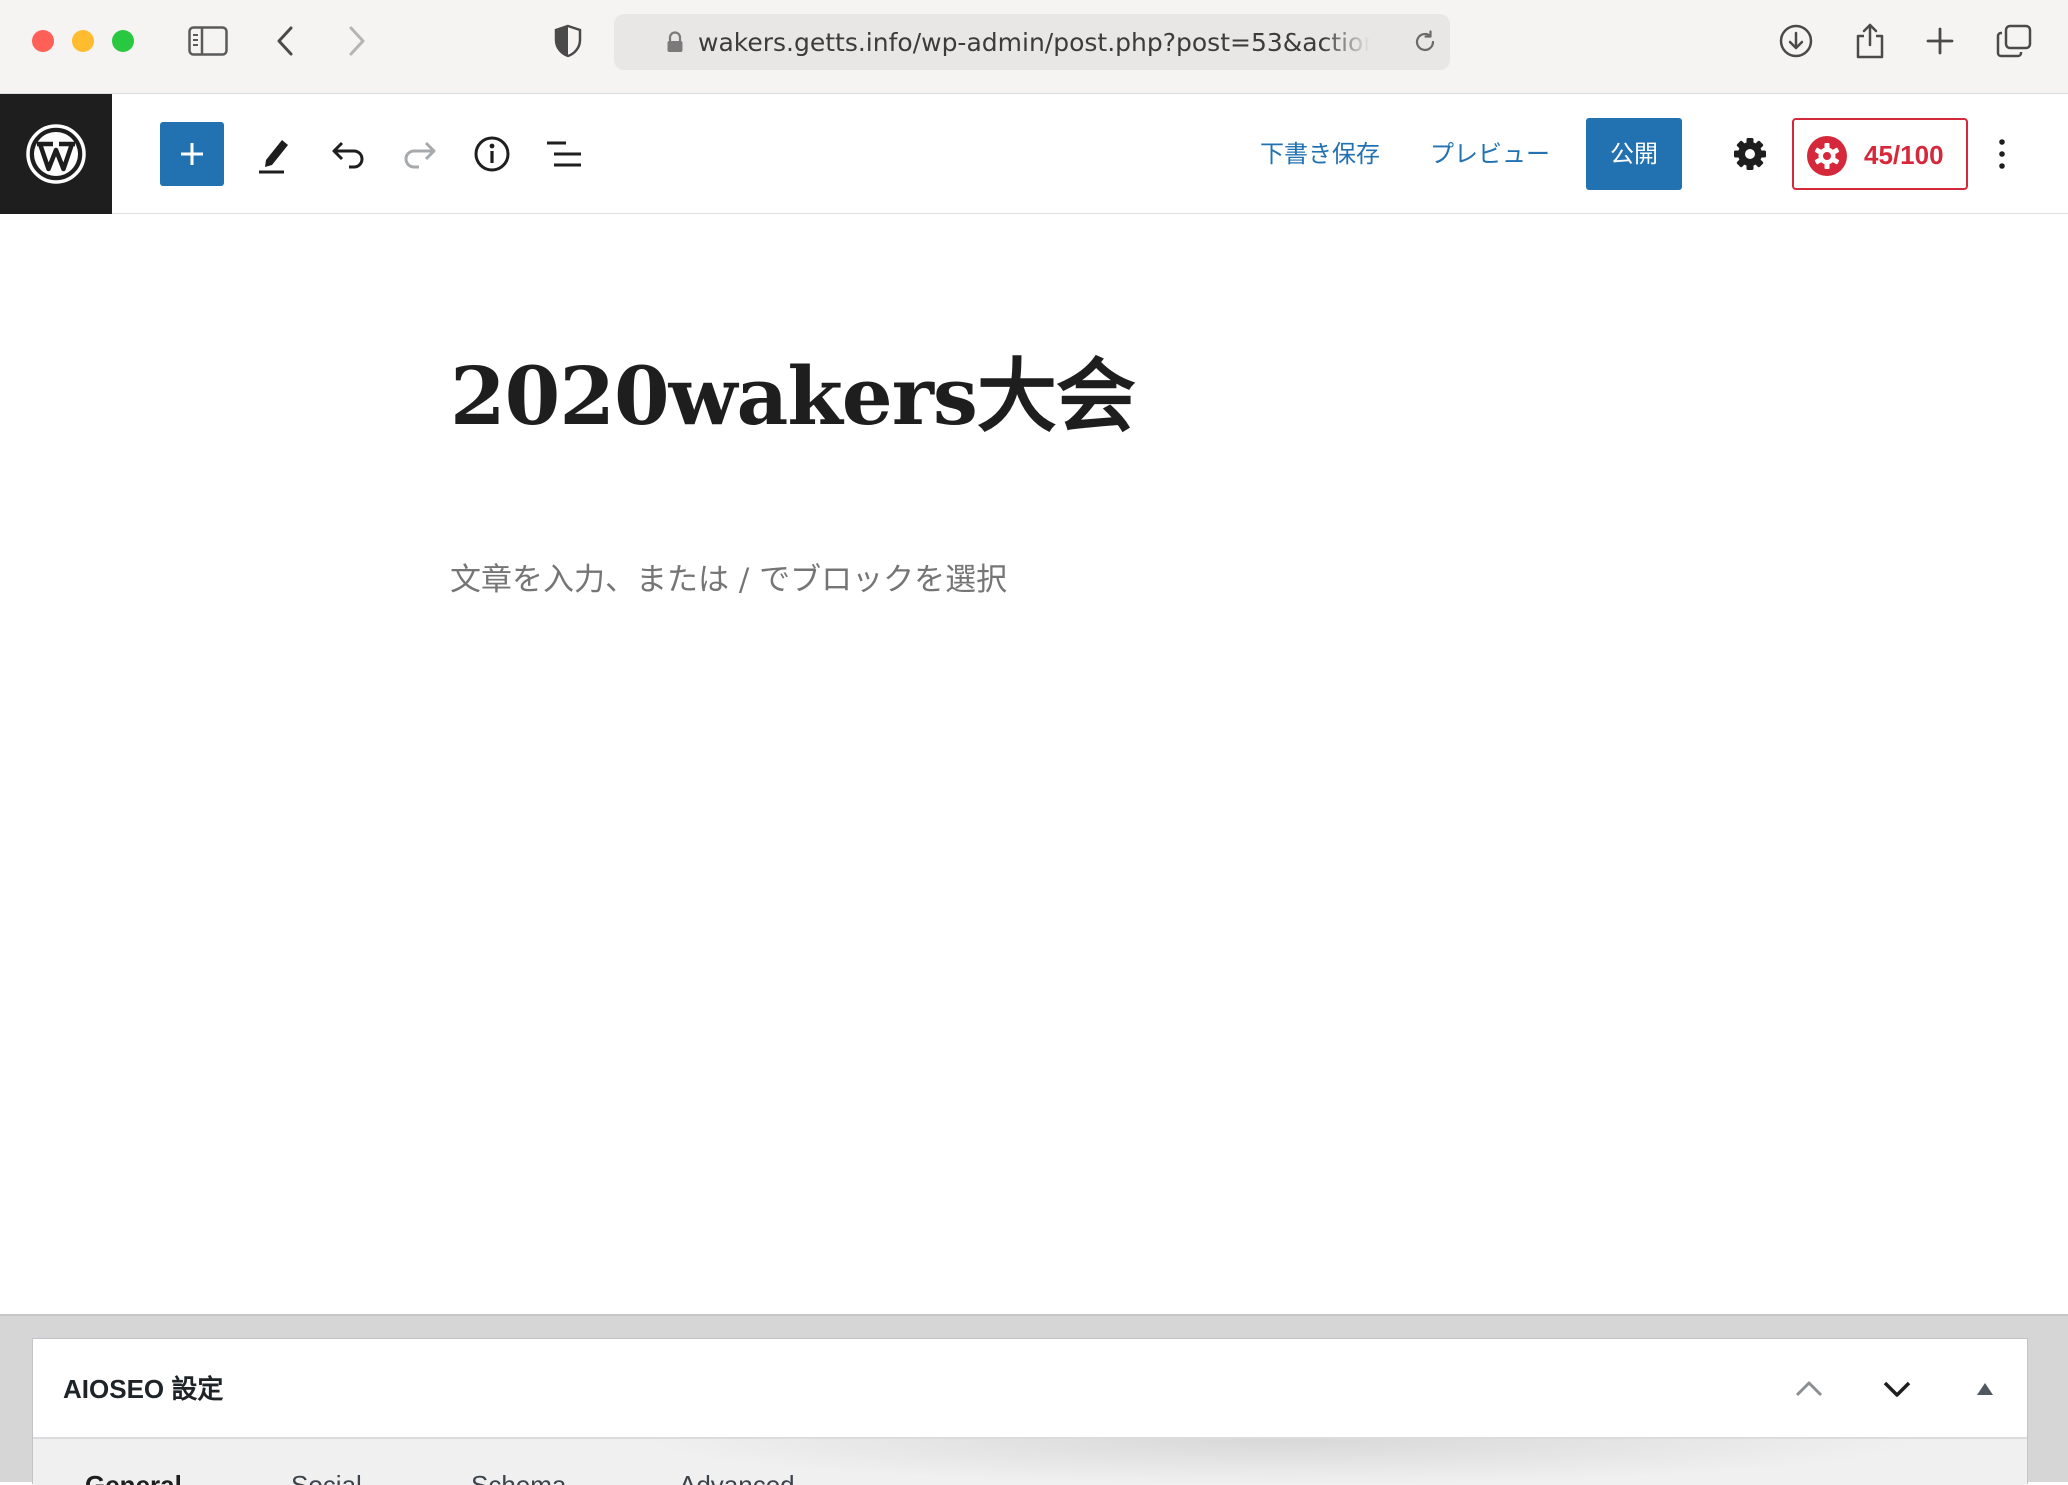 The width and height of the screenshot is (2068, 1485). What do you see at coordinates (133, 1476) in the screenshot?
I see `tab-general: General` at bounding box center [133, 1476].